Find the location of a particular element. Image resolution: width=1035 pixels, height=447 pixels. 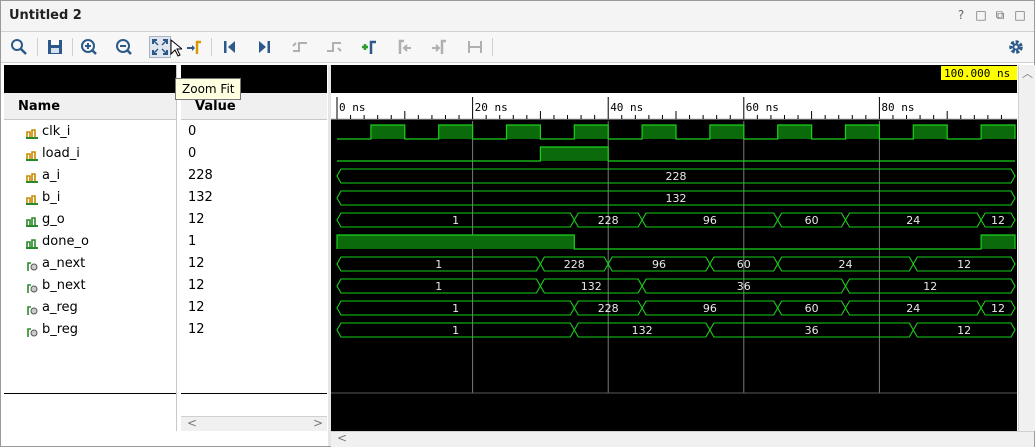

signal-row-clk_i: clk_i is located at coordinates (90, 132).